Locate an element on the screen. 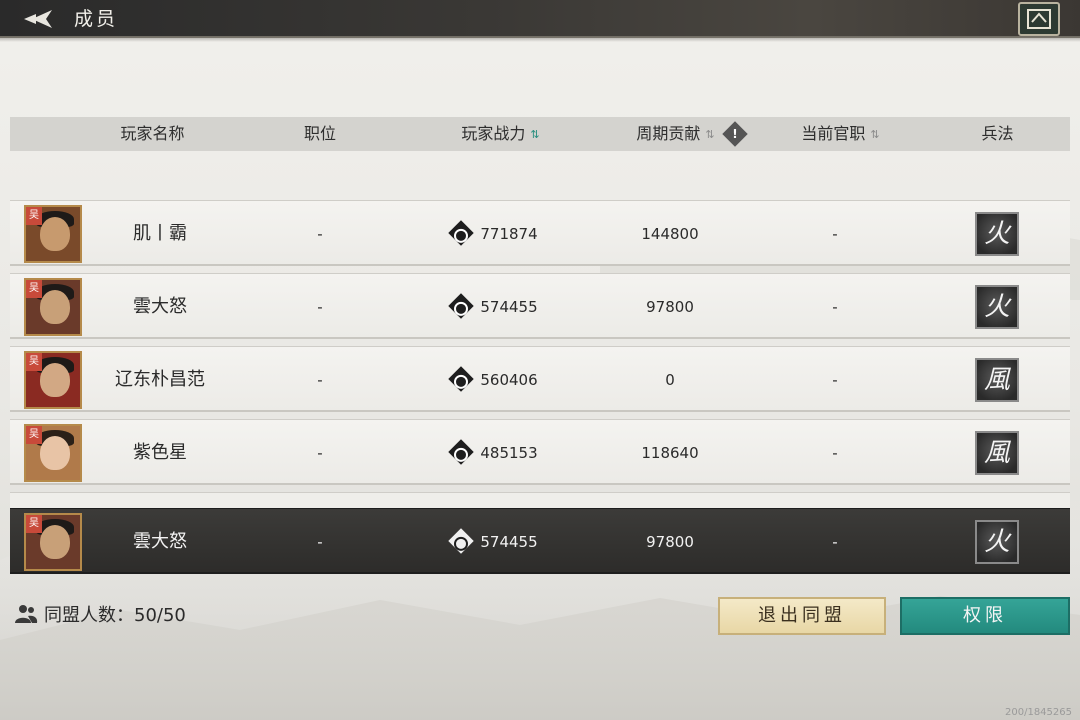  player-power: 771874 is located at coordinates (495, 234).